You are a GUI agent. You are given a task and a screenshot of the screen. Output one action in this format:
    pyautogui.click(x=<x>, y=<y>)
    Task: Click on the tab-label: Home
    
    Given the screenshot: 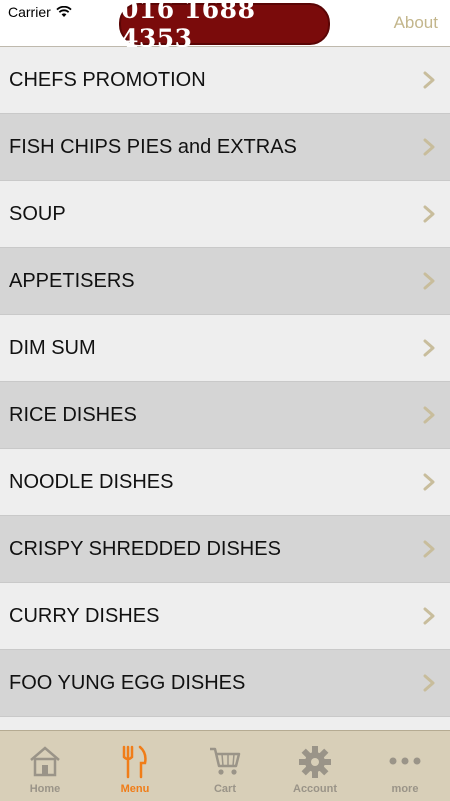 What is the action you would take?
    pyautogui.click(x=45, y=789)
    